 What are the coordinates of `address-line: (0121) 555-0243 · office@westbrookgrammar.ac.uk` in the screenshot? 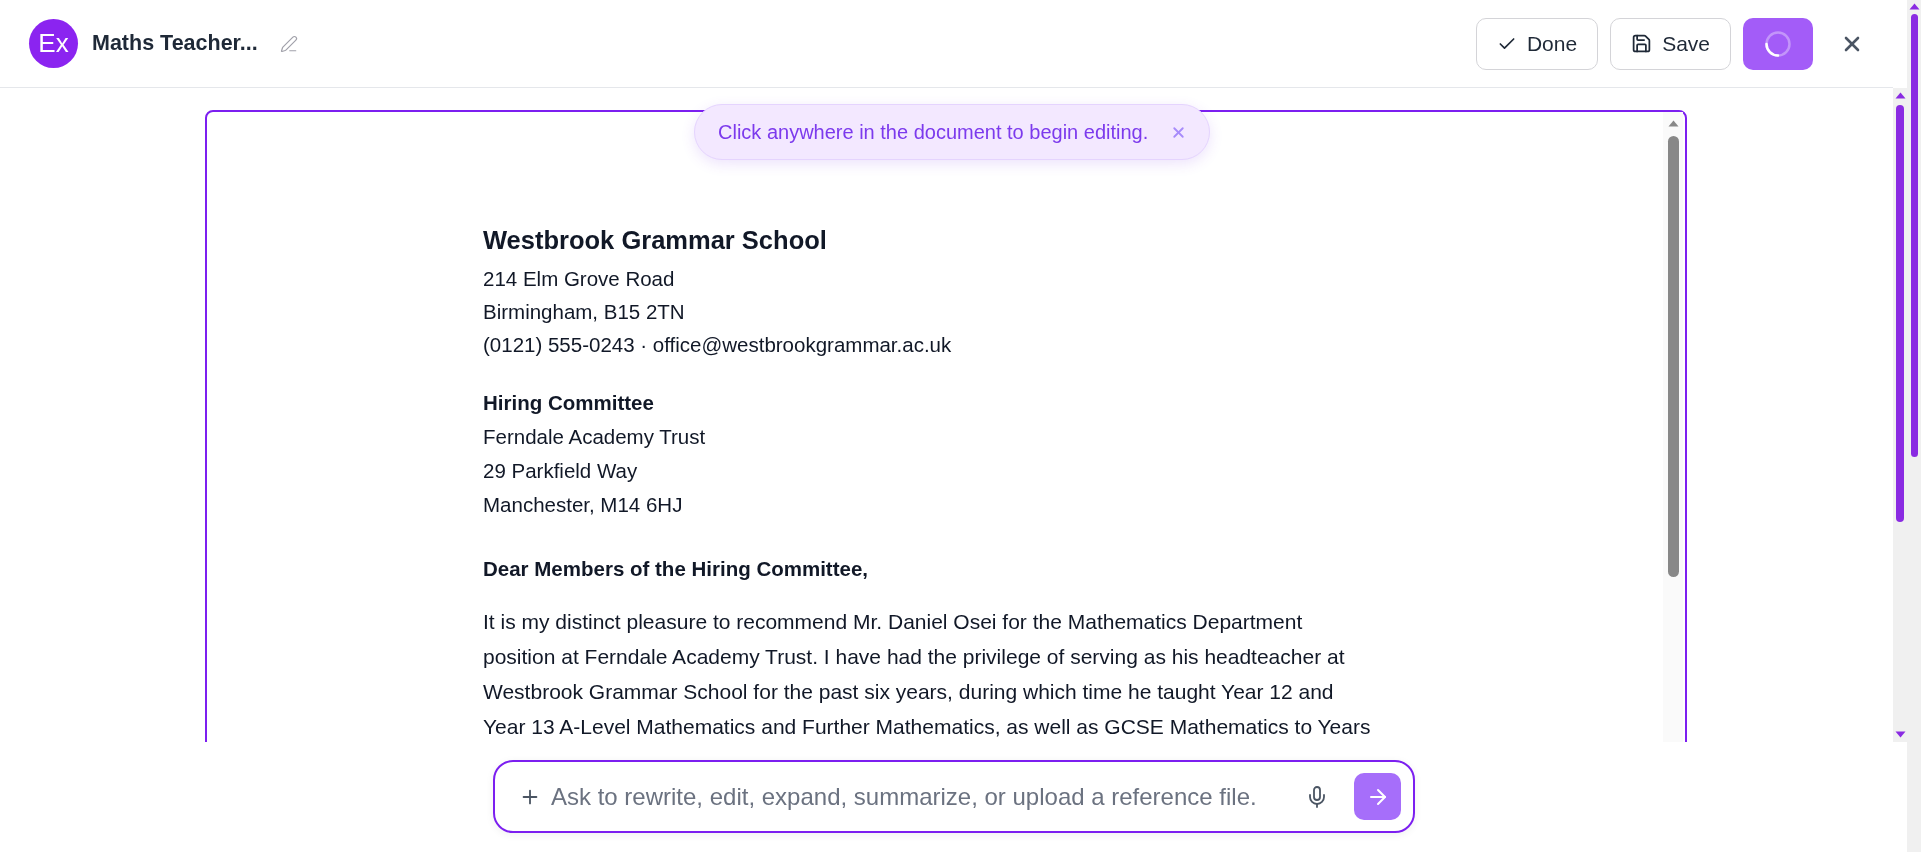 It's located at (717, 345).